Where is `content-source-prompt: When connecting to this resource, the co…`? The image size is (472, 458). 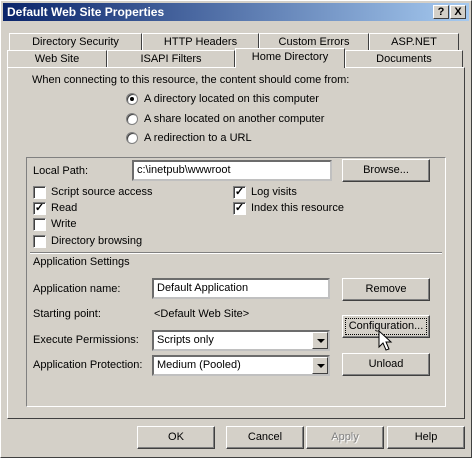 content-source-prompt: When connecting to this resource, the co… is located at coordinates (191, 80).